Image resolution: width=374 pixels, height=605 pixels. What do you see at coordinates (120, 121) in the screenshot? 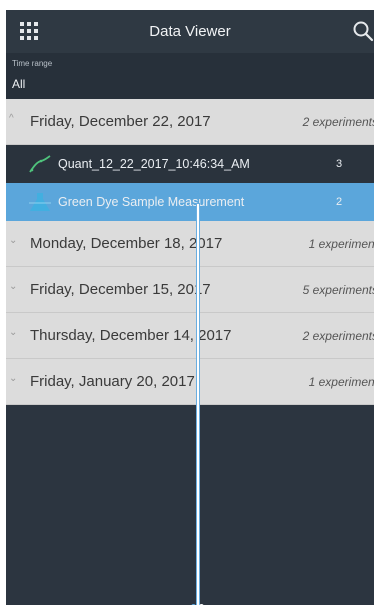
I see `group-date: Friday, December 22, 2017` at bounding box center [120, 121].